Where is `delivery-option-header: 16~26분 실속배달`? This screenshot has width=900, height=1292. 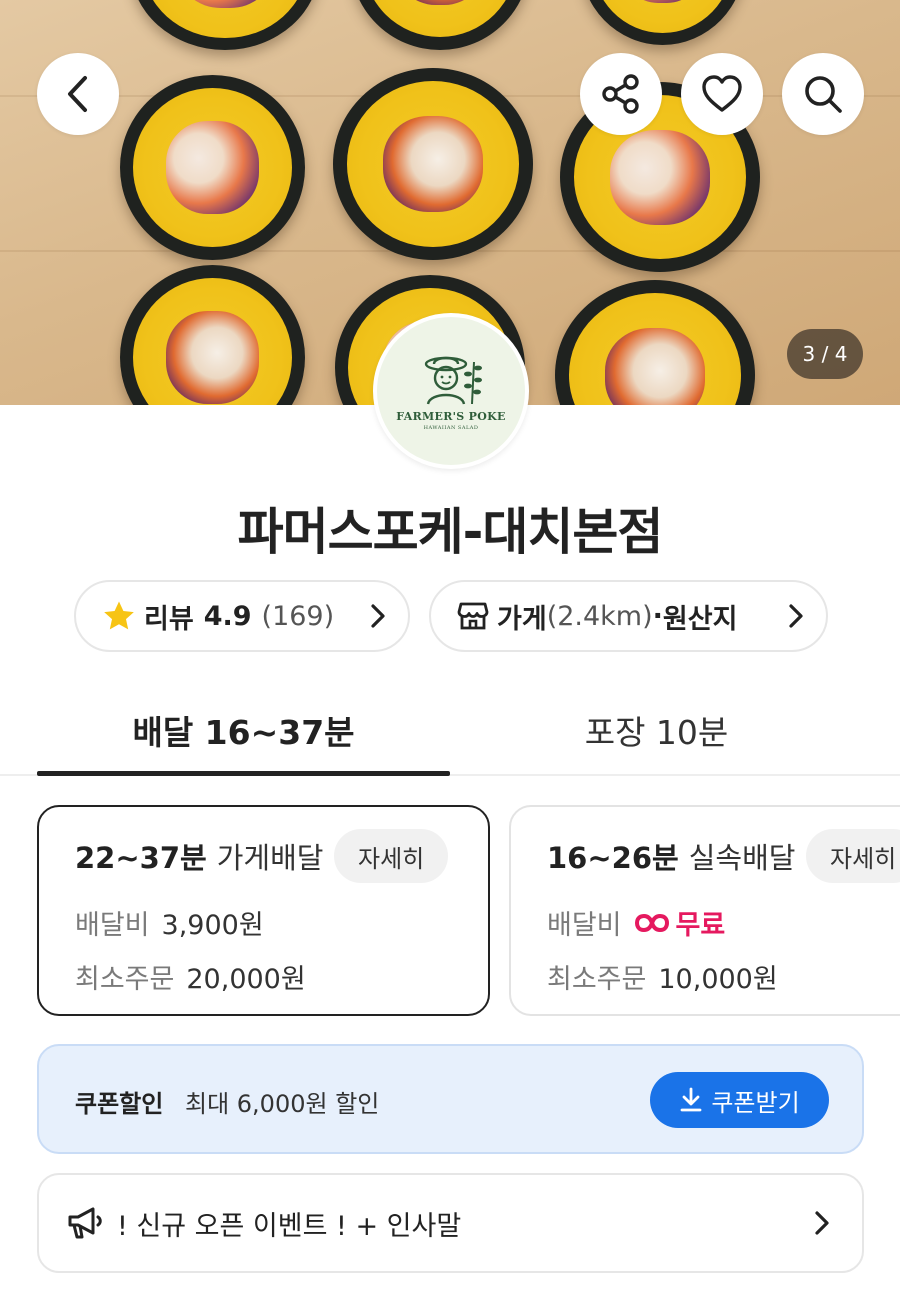 delivery-option-header: 16~26분 실속배달 is located at coordinates (671, 856).